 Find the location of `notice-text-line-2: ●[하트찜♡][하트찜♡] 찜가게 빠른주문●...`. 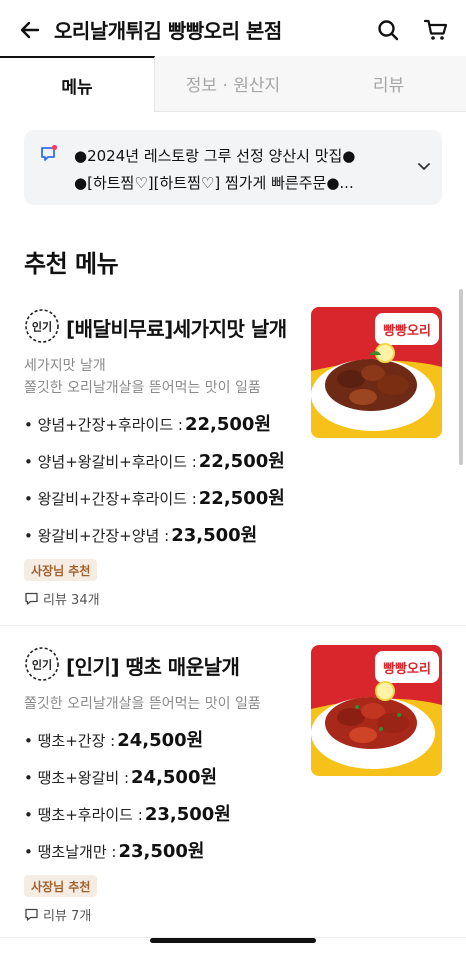

notice-text-line-2: ●[하트찜♡][하트찜♡] 찜가게 빠른주문●... is located at coordinates (214, 183).